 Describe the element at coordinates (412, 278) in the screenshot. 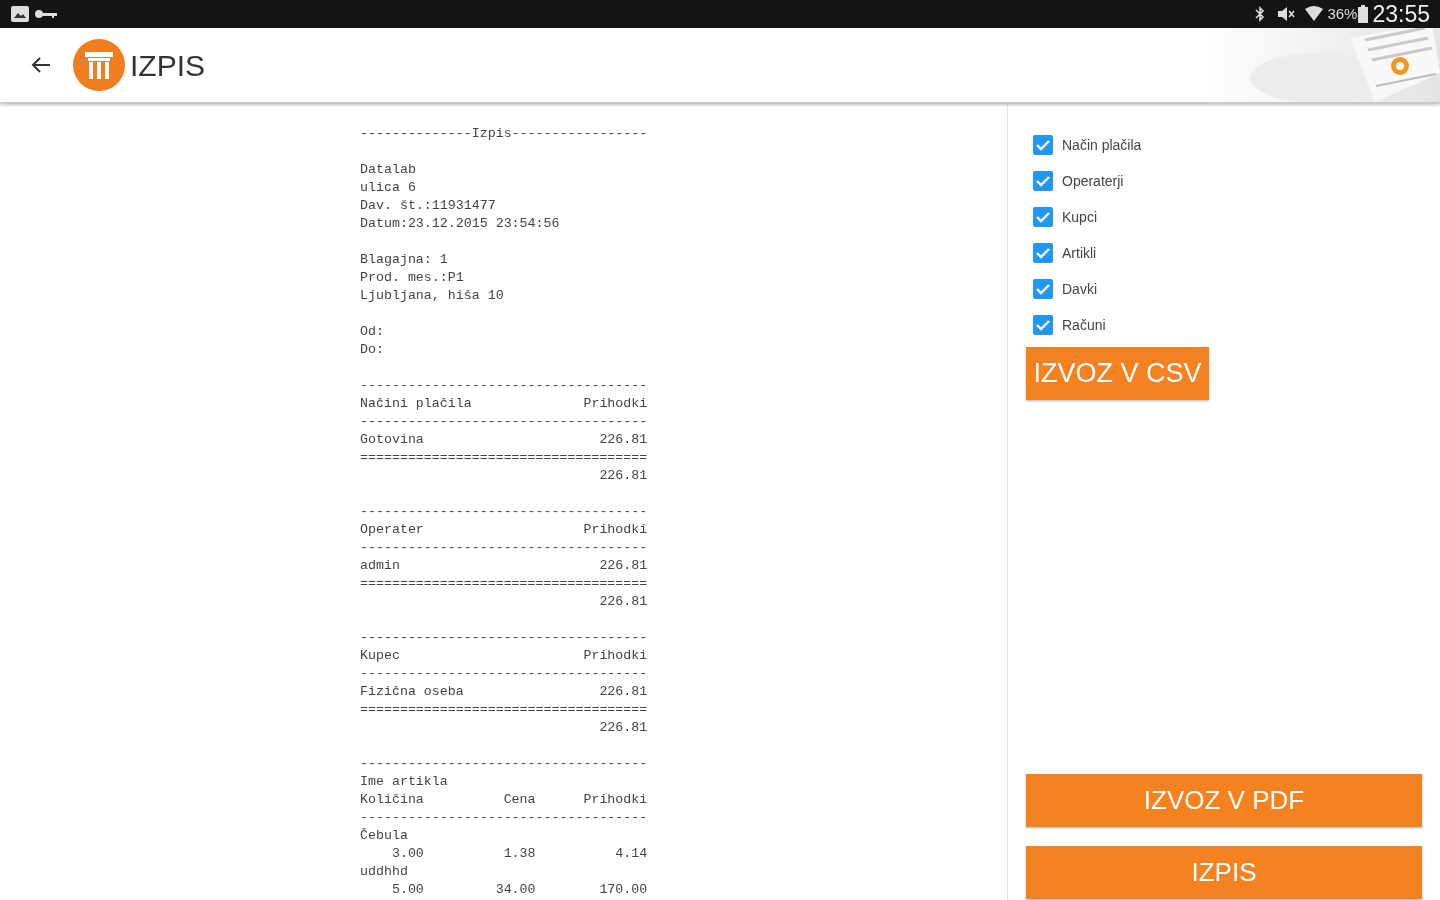

I see `receipt-line: Prod. mes.:P1` at that location.